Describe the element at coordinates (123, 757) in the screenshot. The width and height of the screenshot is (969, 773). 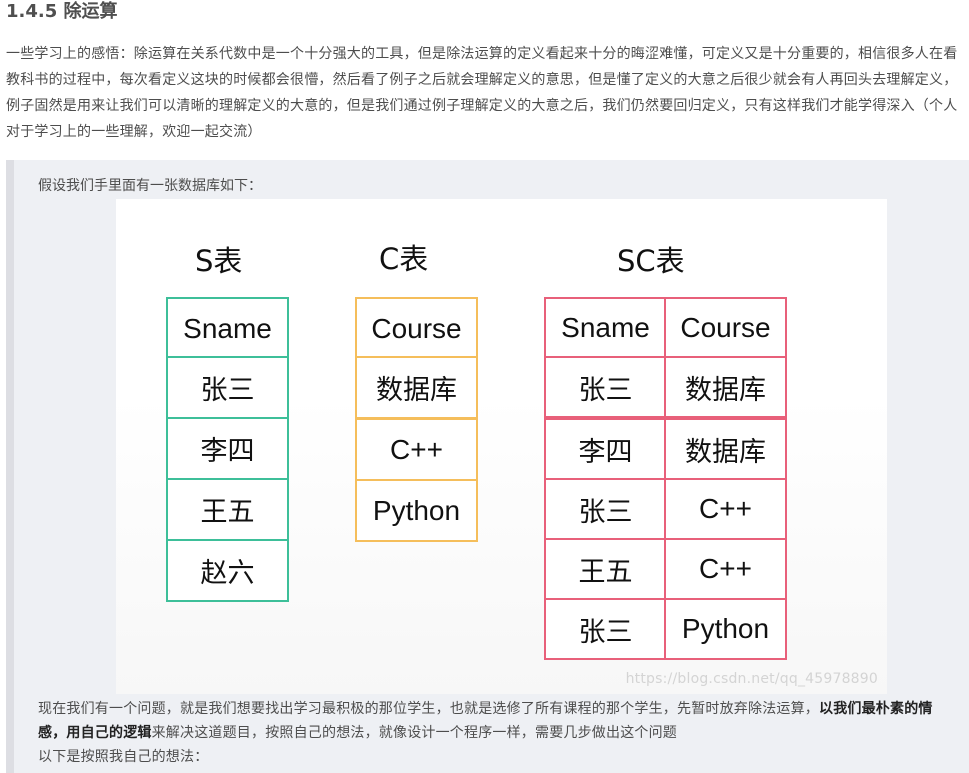
I see `problem-text-c: 以下是按照我自己的想法：` at that location.